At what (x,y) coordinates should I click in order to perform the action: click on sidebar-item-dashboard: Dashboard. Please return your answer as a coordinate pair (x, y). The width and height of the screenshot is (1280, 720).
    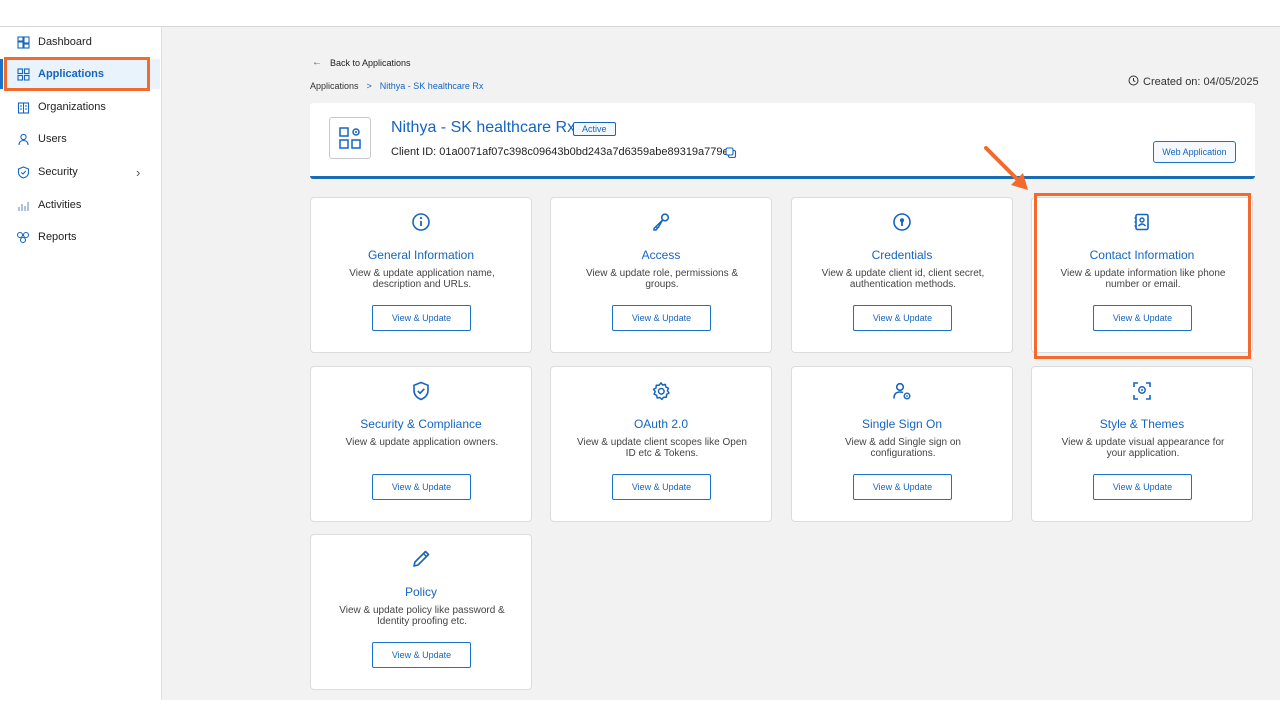
    Looking at the image, I should click on (83, 42).